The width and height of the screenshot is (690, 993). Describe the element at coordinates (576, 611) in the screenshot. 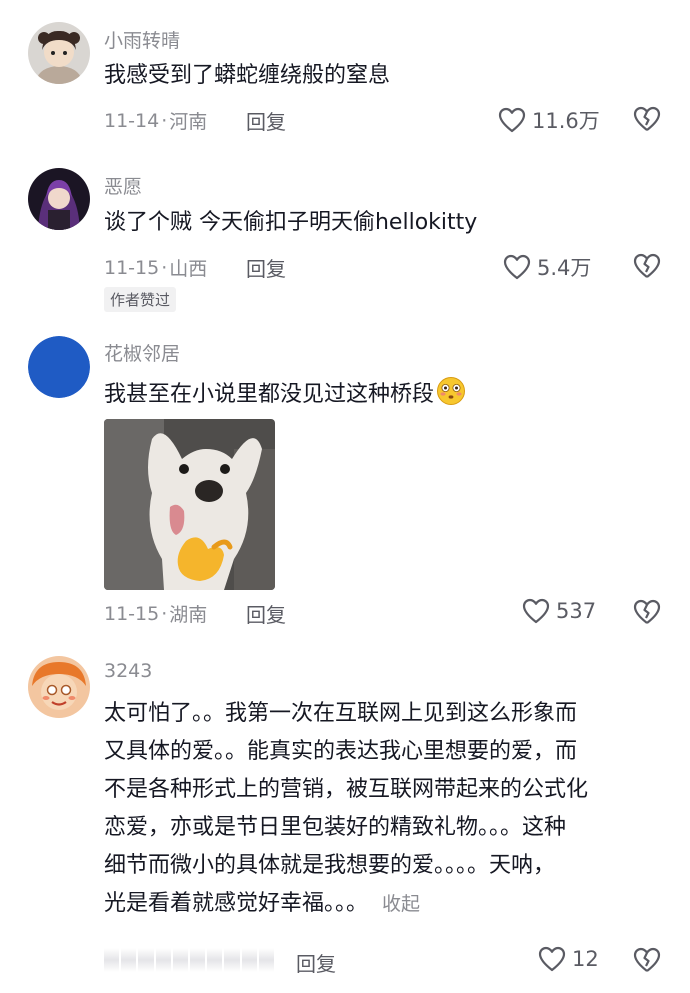

I see `like-count: 537` at that location.